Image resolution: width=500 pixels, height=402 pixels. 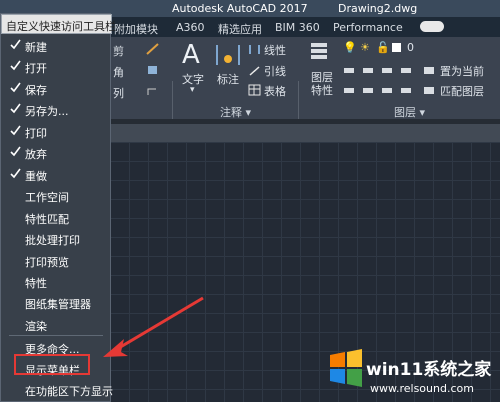 I want to click on menu-item-new: 新建, so click(x=55, y=46).